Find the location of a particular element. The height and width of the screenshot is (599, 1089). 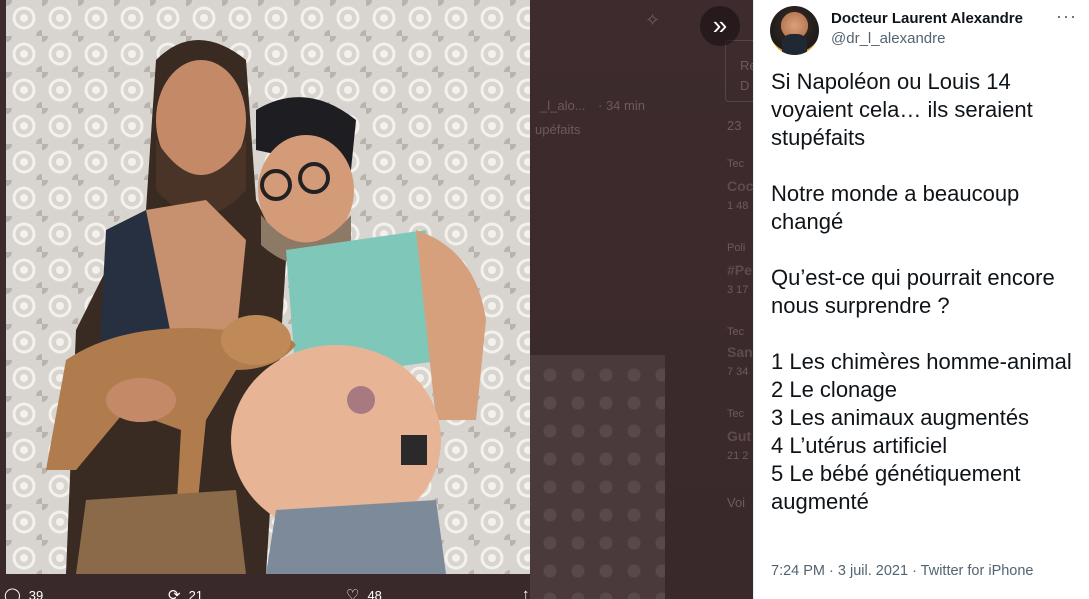

ghost-item: #Pe is located at coordinates (739, 270).